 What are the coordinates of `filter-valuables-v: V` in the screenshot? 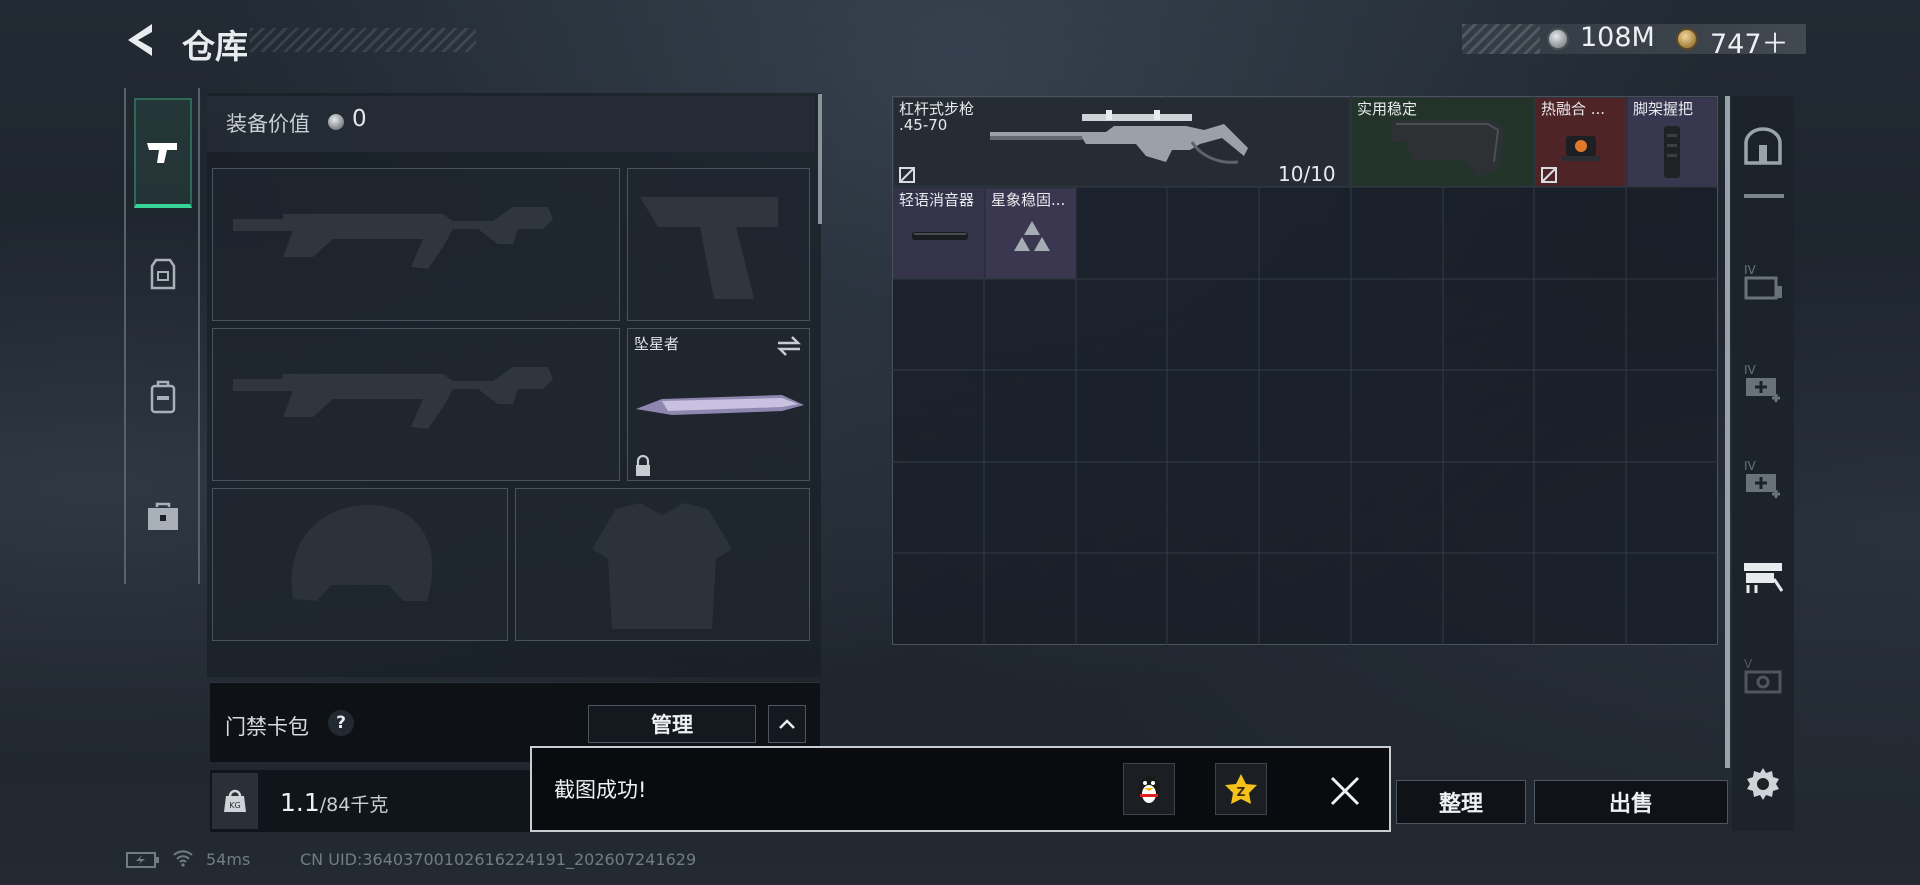 It's located at (1763, 675).